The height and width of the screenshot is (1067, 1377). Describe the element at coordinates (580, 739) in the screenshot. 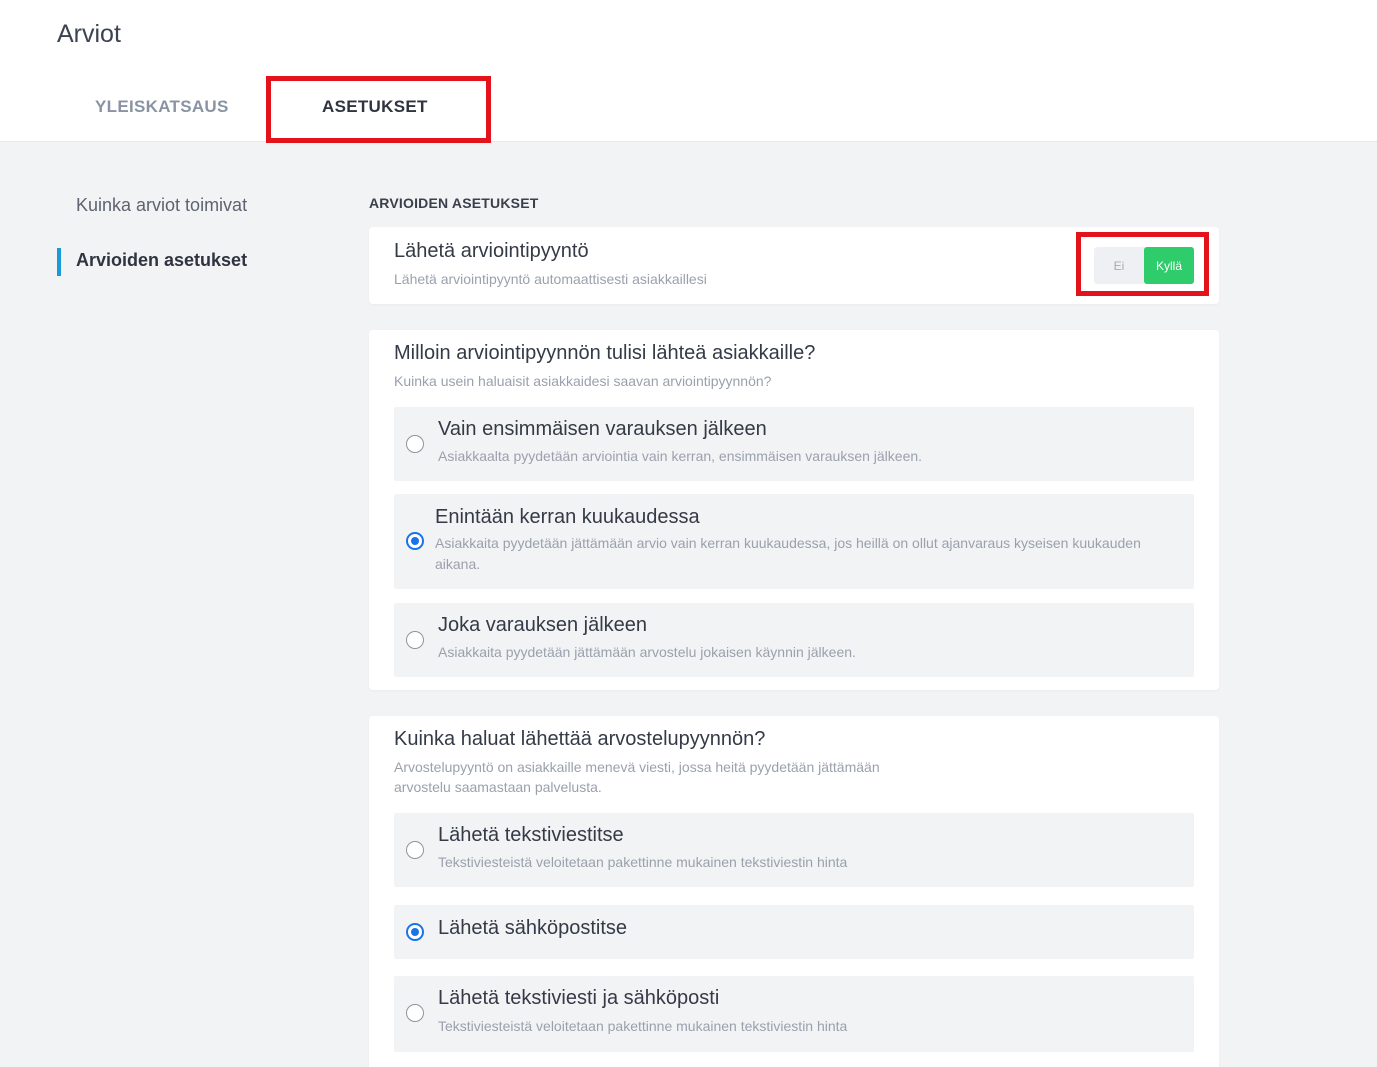

I see `method-title: Kuinka haluat lähettää arvostelupyynnön?` at that location.